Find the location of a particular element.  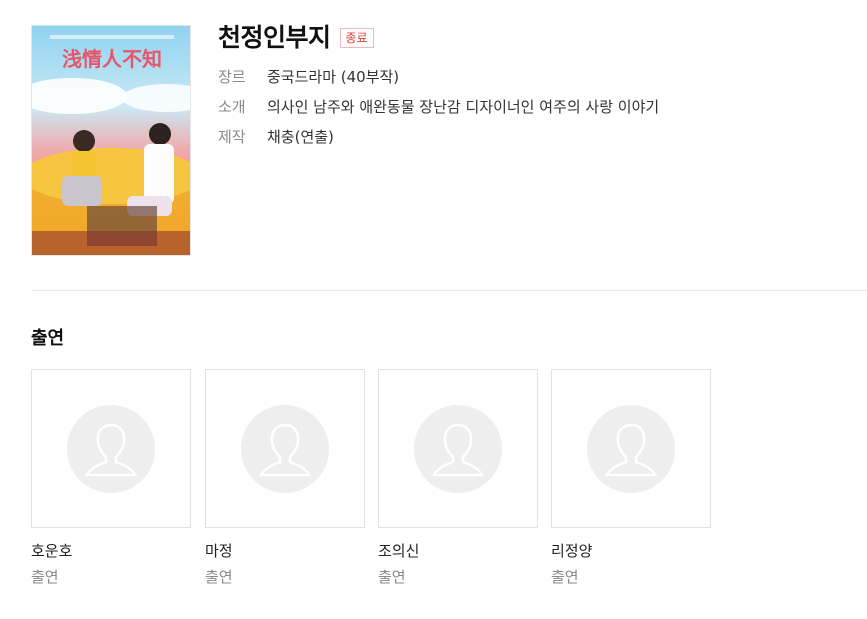

drama-title: 천정인부지 is located at coordinates (274, 36).